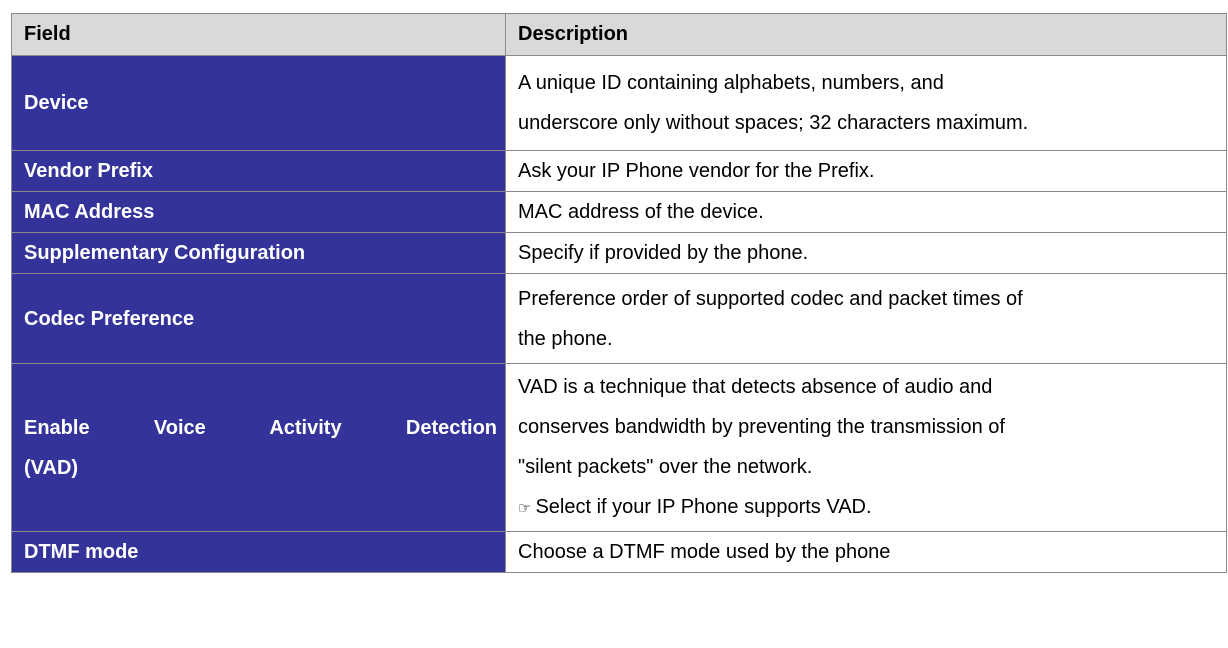  Describe the element at coordinates (258, 103) in the screenshot. I see `field-device: Device` at that location.